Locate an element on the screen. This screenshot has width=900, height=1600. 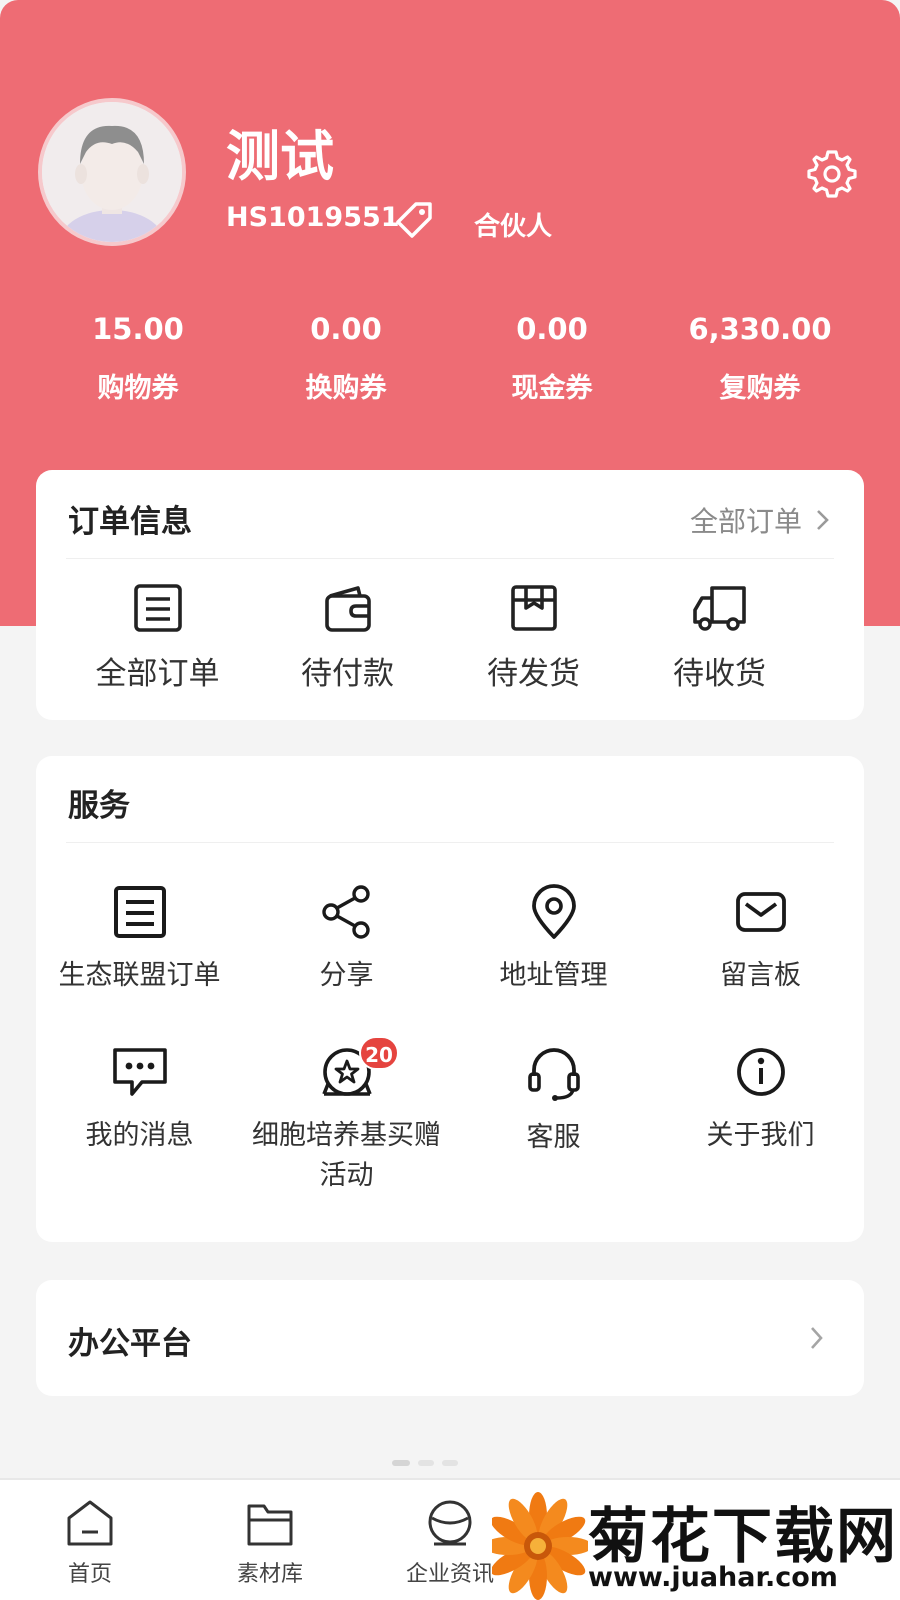
stat-exchange-coupon: 0.00 换购券 is located at coordinates (346, 358).